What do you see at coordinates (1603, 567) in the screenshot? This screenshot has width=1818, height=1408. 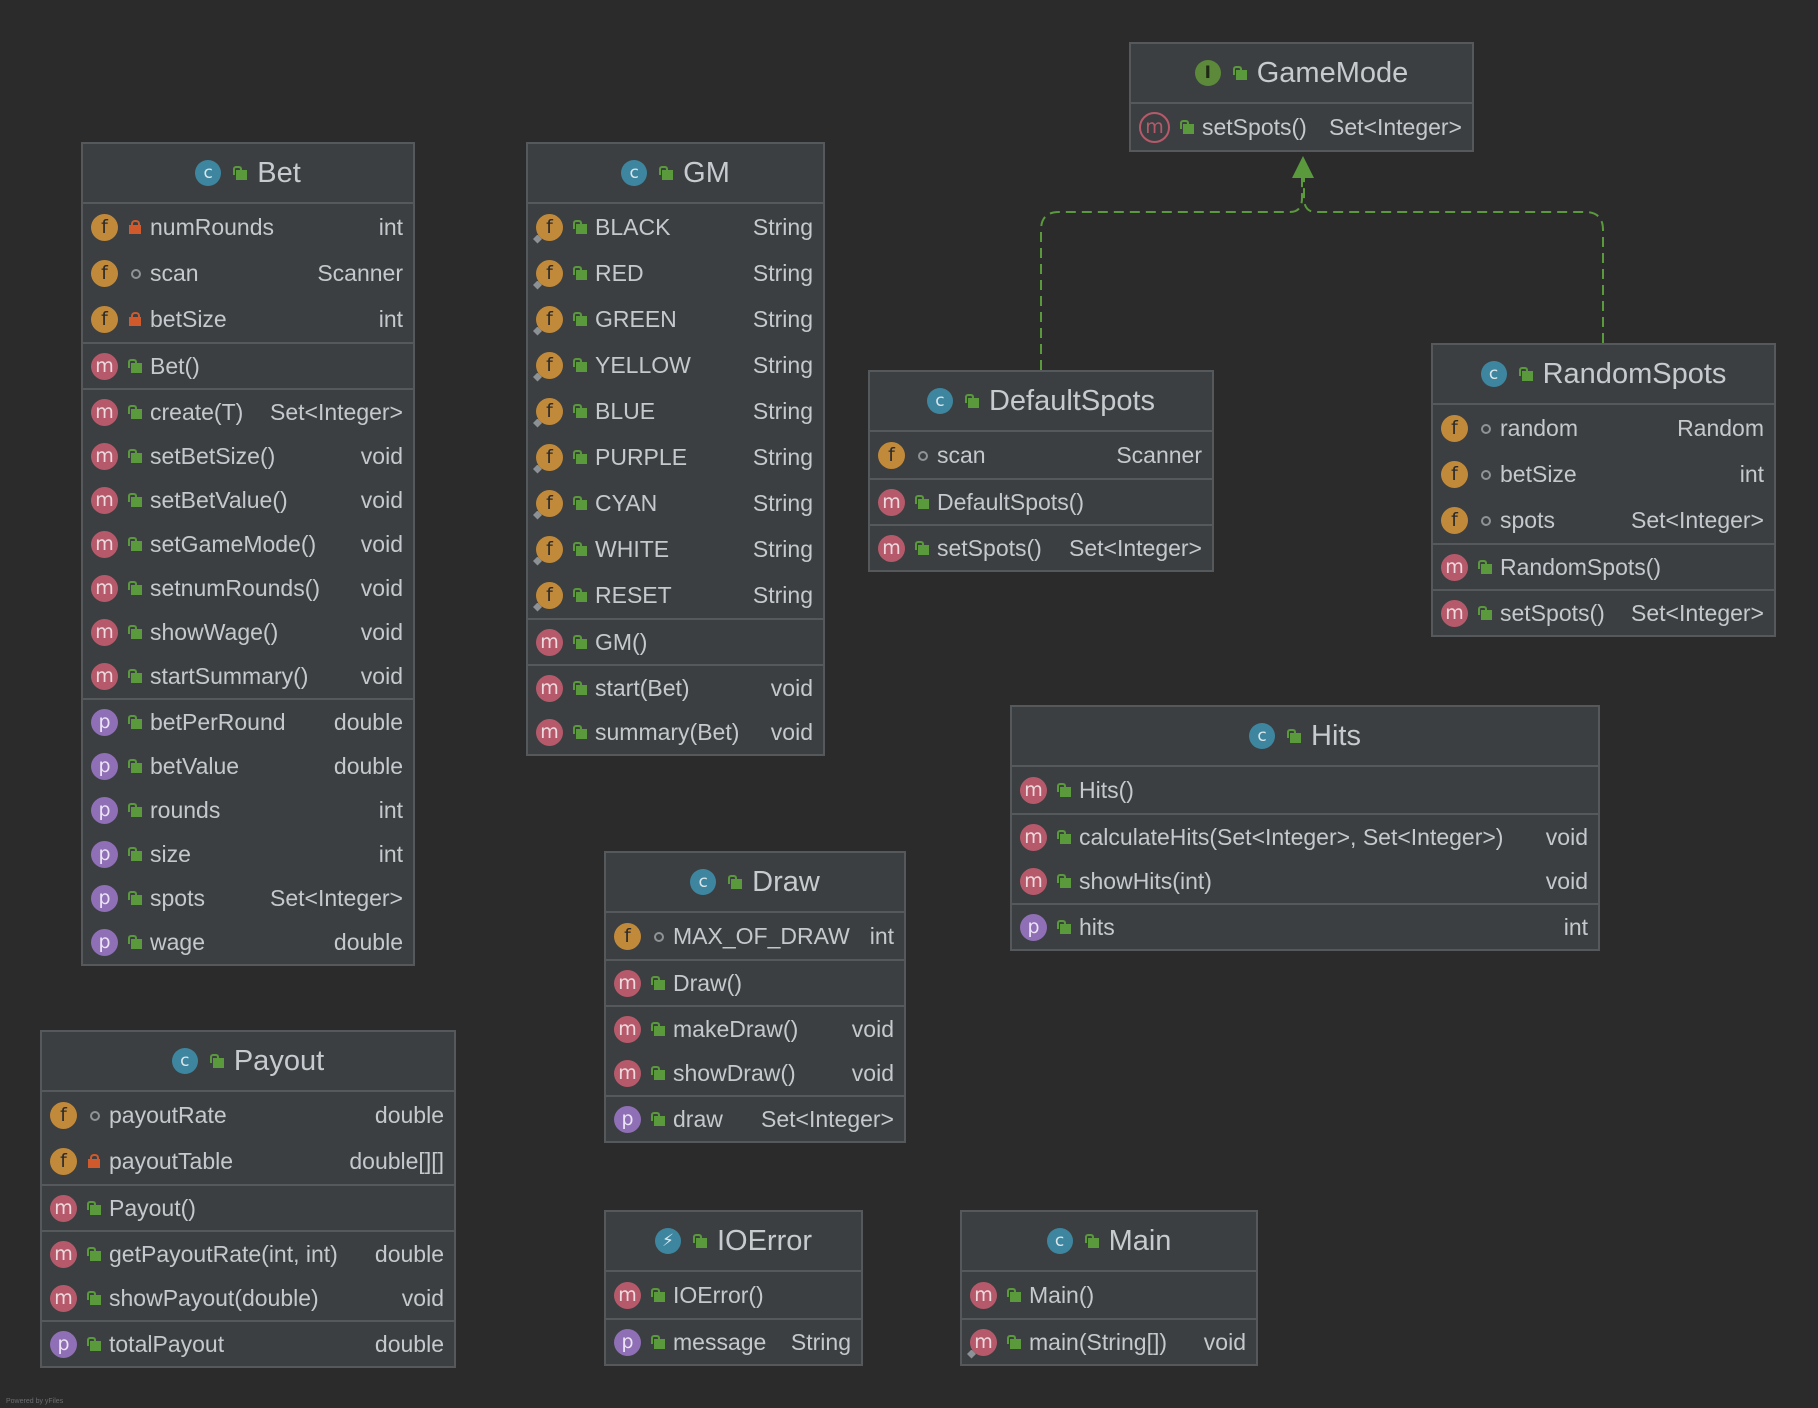 I see `member-row: m RandomSpots()` at bounding box center [1603, 567].